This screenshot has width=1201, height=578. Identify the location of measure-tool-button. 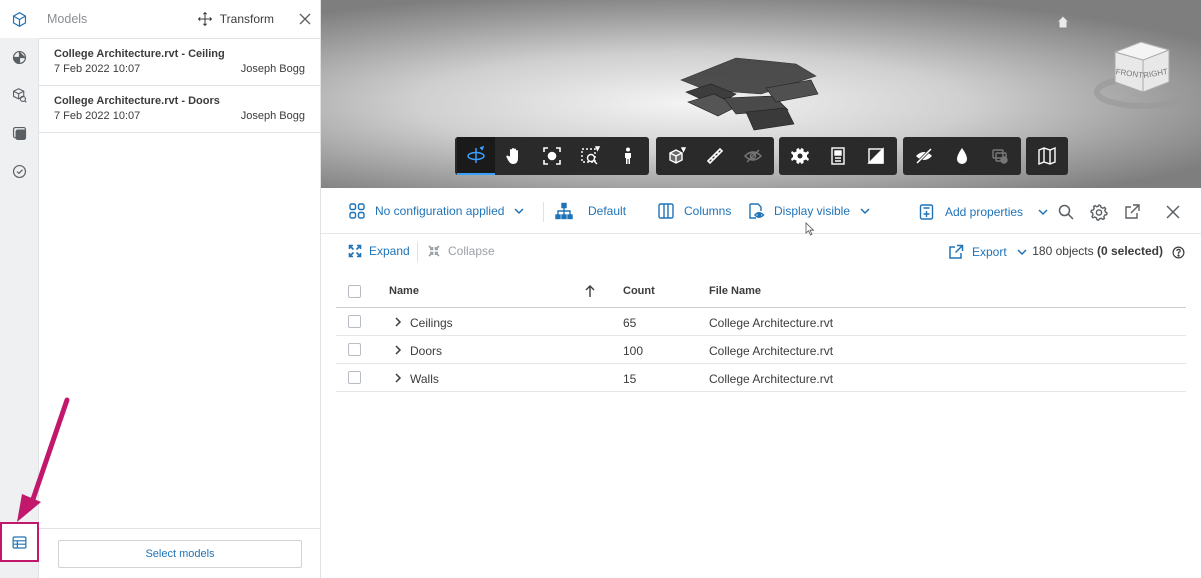
(715, 156).